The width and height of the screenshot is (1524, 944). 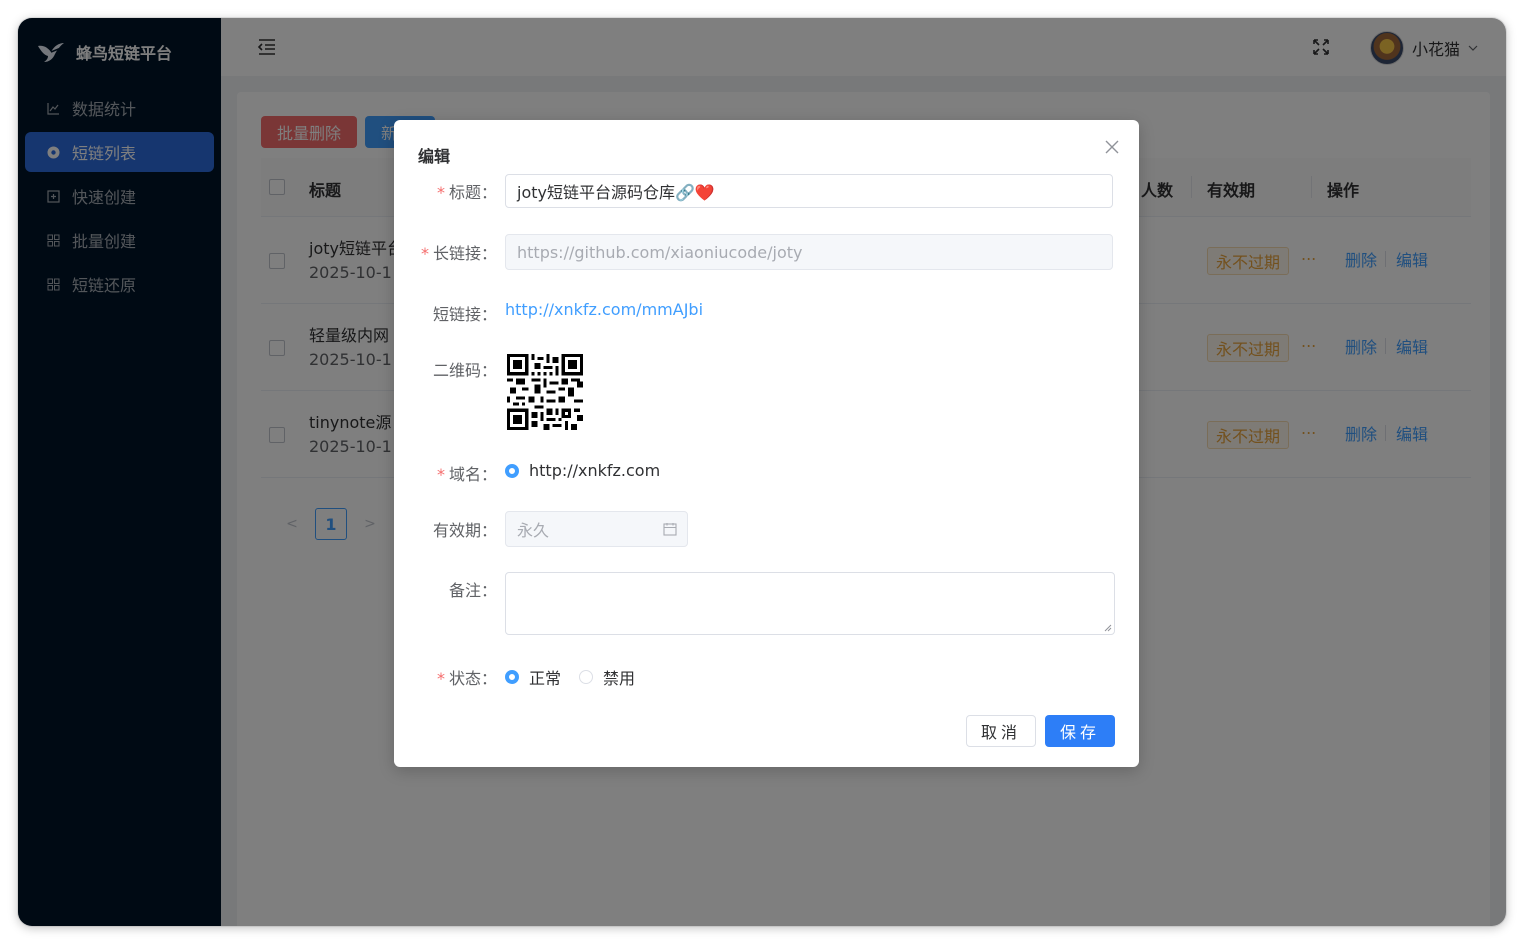 I want to click on qrcode-image, so click(x=545, y=392).